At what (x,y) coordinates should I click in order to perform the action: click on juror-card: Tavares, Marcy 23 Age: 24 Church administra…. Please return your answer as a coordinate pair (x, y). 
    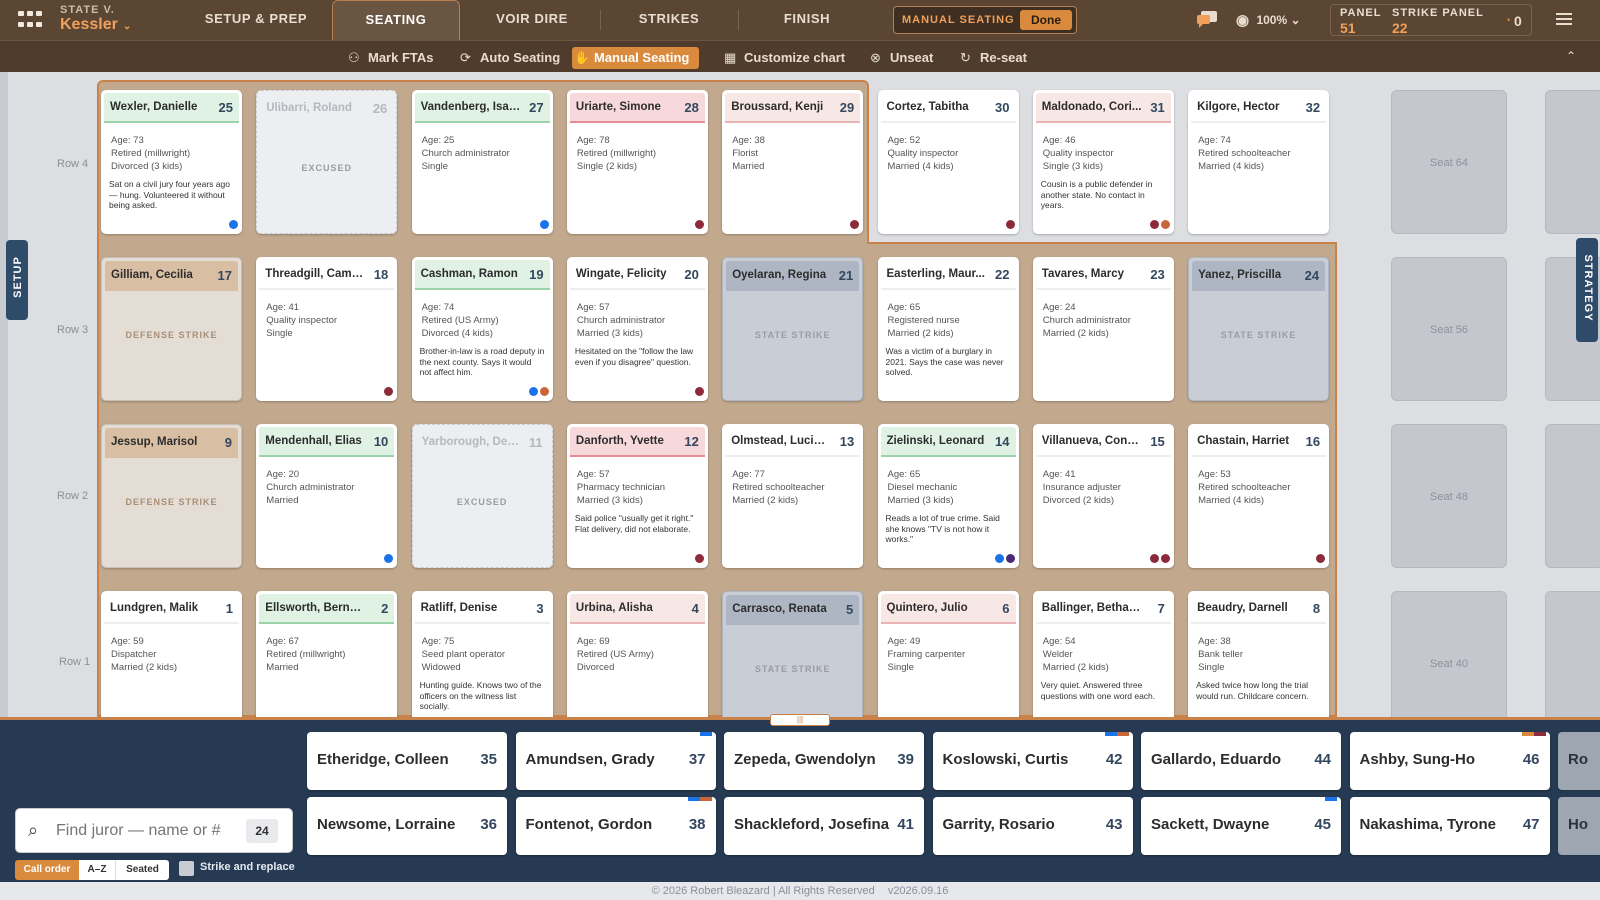
    Looking at the image, I should click on (1103, 329).